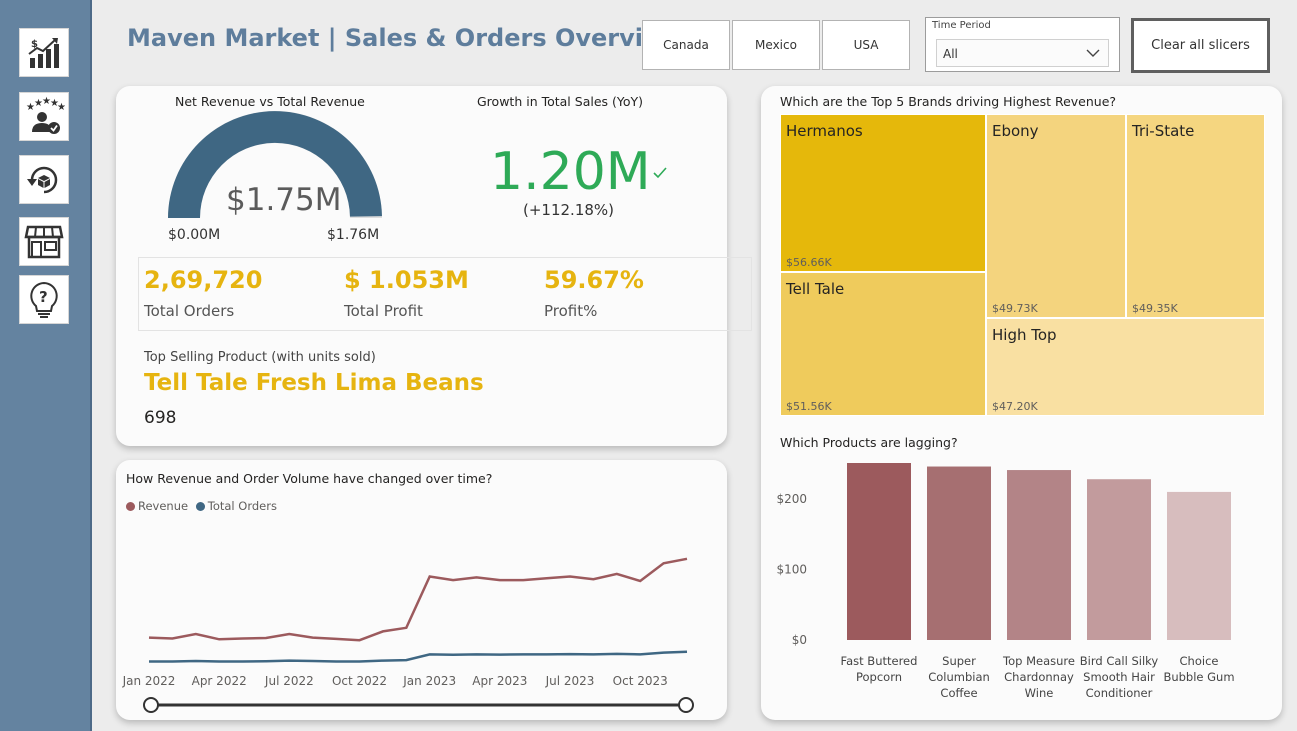 Image resolution: width=1297 pixels, height=731 pixels. I want to click on slicer-canada-button: Canada, so click(686, 45).